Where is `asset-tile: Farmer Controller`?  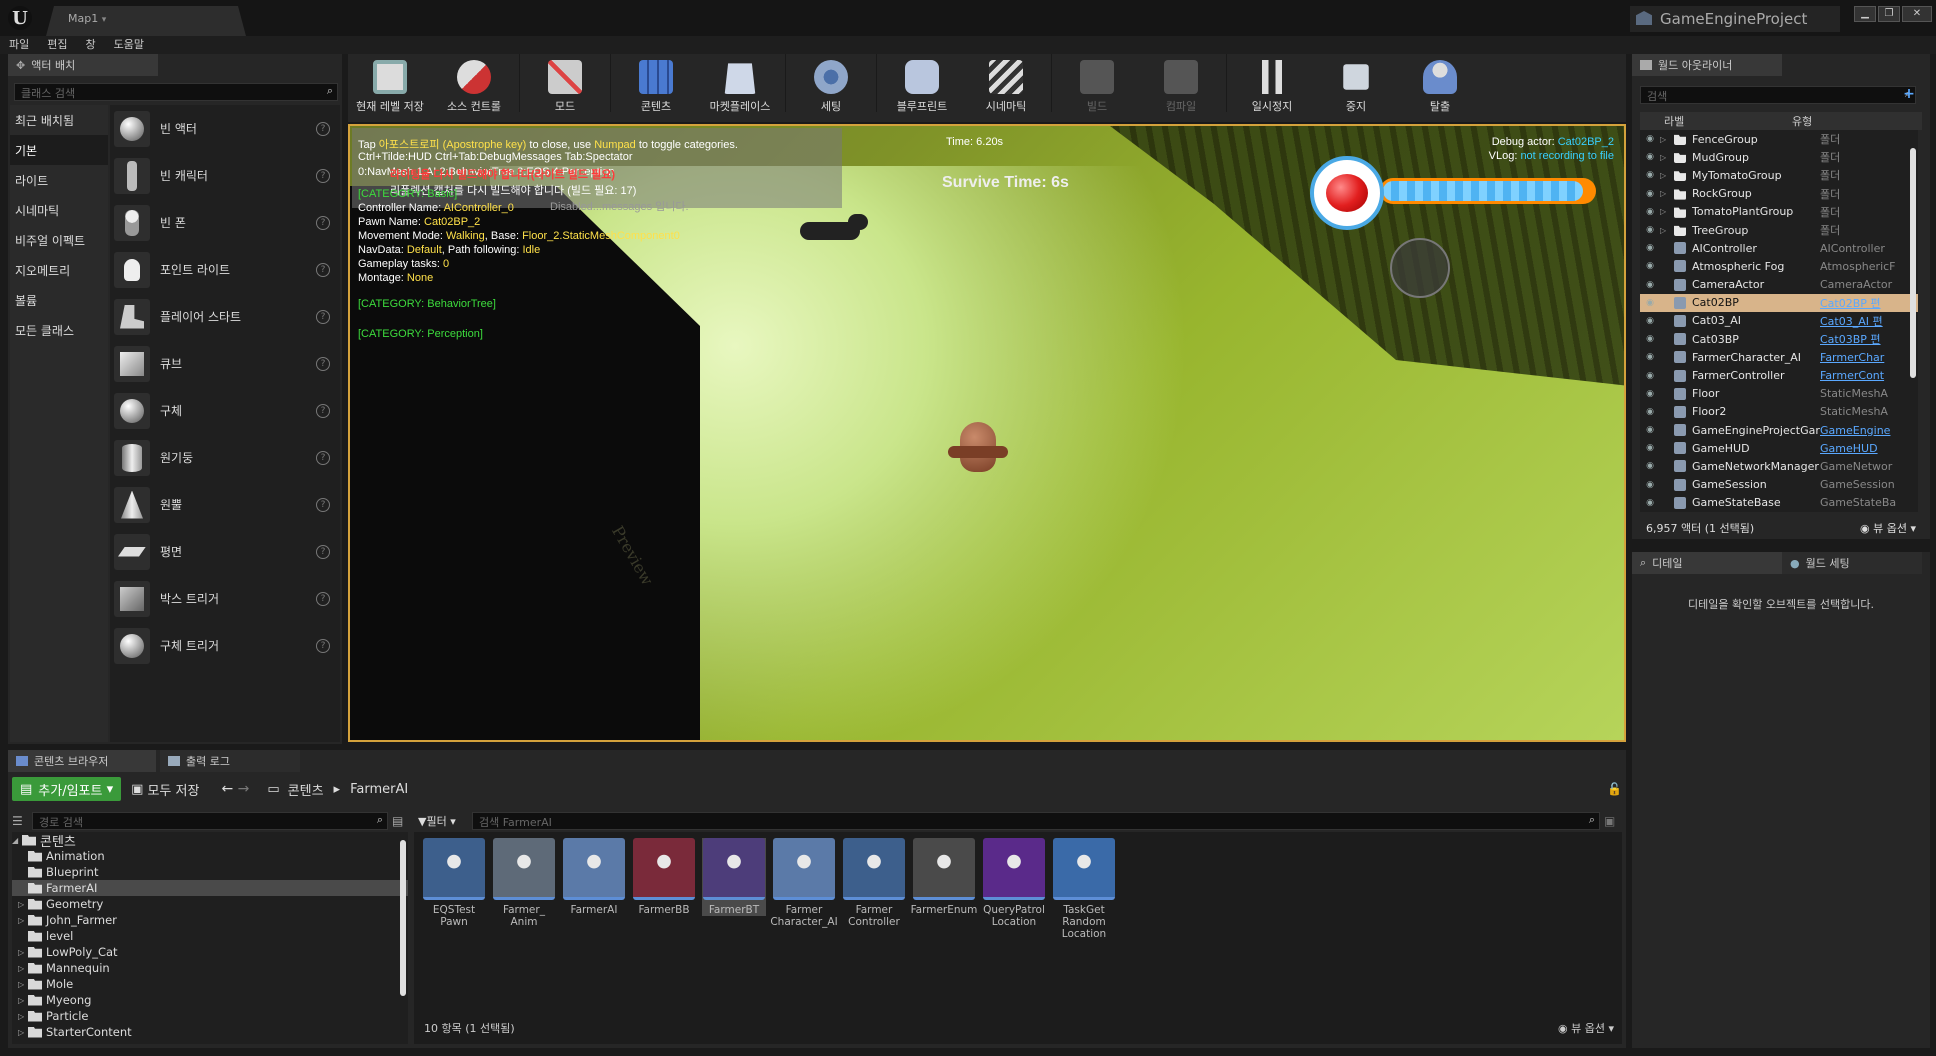 asset-tile: Farmer Controller is located at coordinates (874, 883).